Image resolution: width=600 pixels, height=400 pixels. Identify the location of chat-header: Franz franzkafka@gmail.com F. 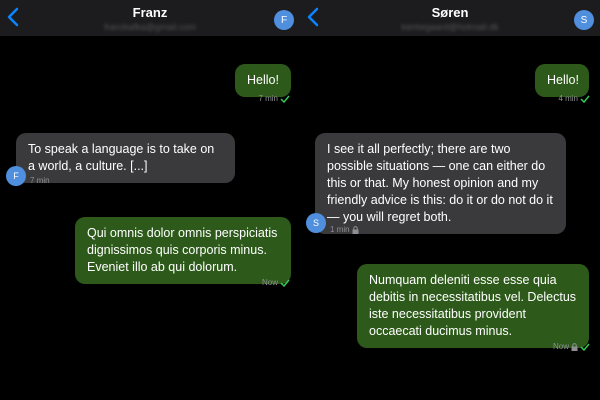
(150, 18).